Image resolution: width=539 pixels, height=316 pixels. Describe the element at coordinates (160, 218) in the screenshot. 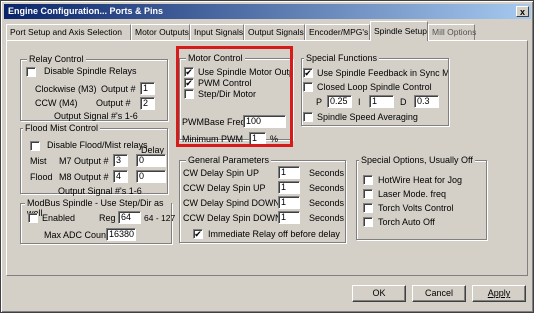

I see `modbus-reg-range: 64 - 127` at that location.